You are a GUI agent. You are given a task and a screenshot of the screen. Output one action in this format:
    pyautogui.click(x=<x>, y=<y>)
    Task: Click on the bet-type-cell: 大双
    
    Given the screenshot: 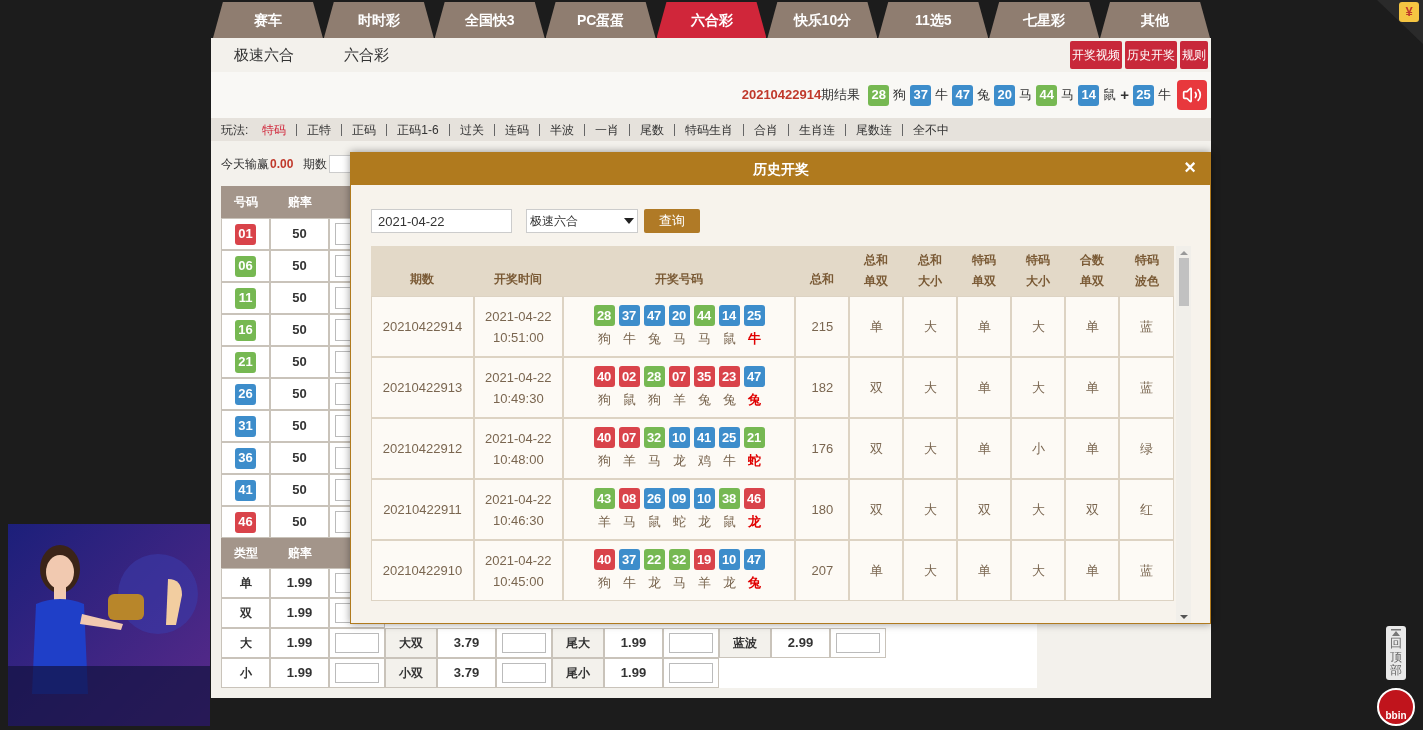 What is the action you would take?
    pyautogui.click(x=411, y=643)
    